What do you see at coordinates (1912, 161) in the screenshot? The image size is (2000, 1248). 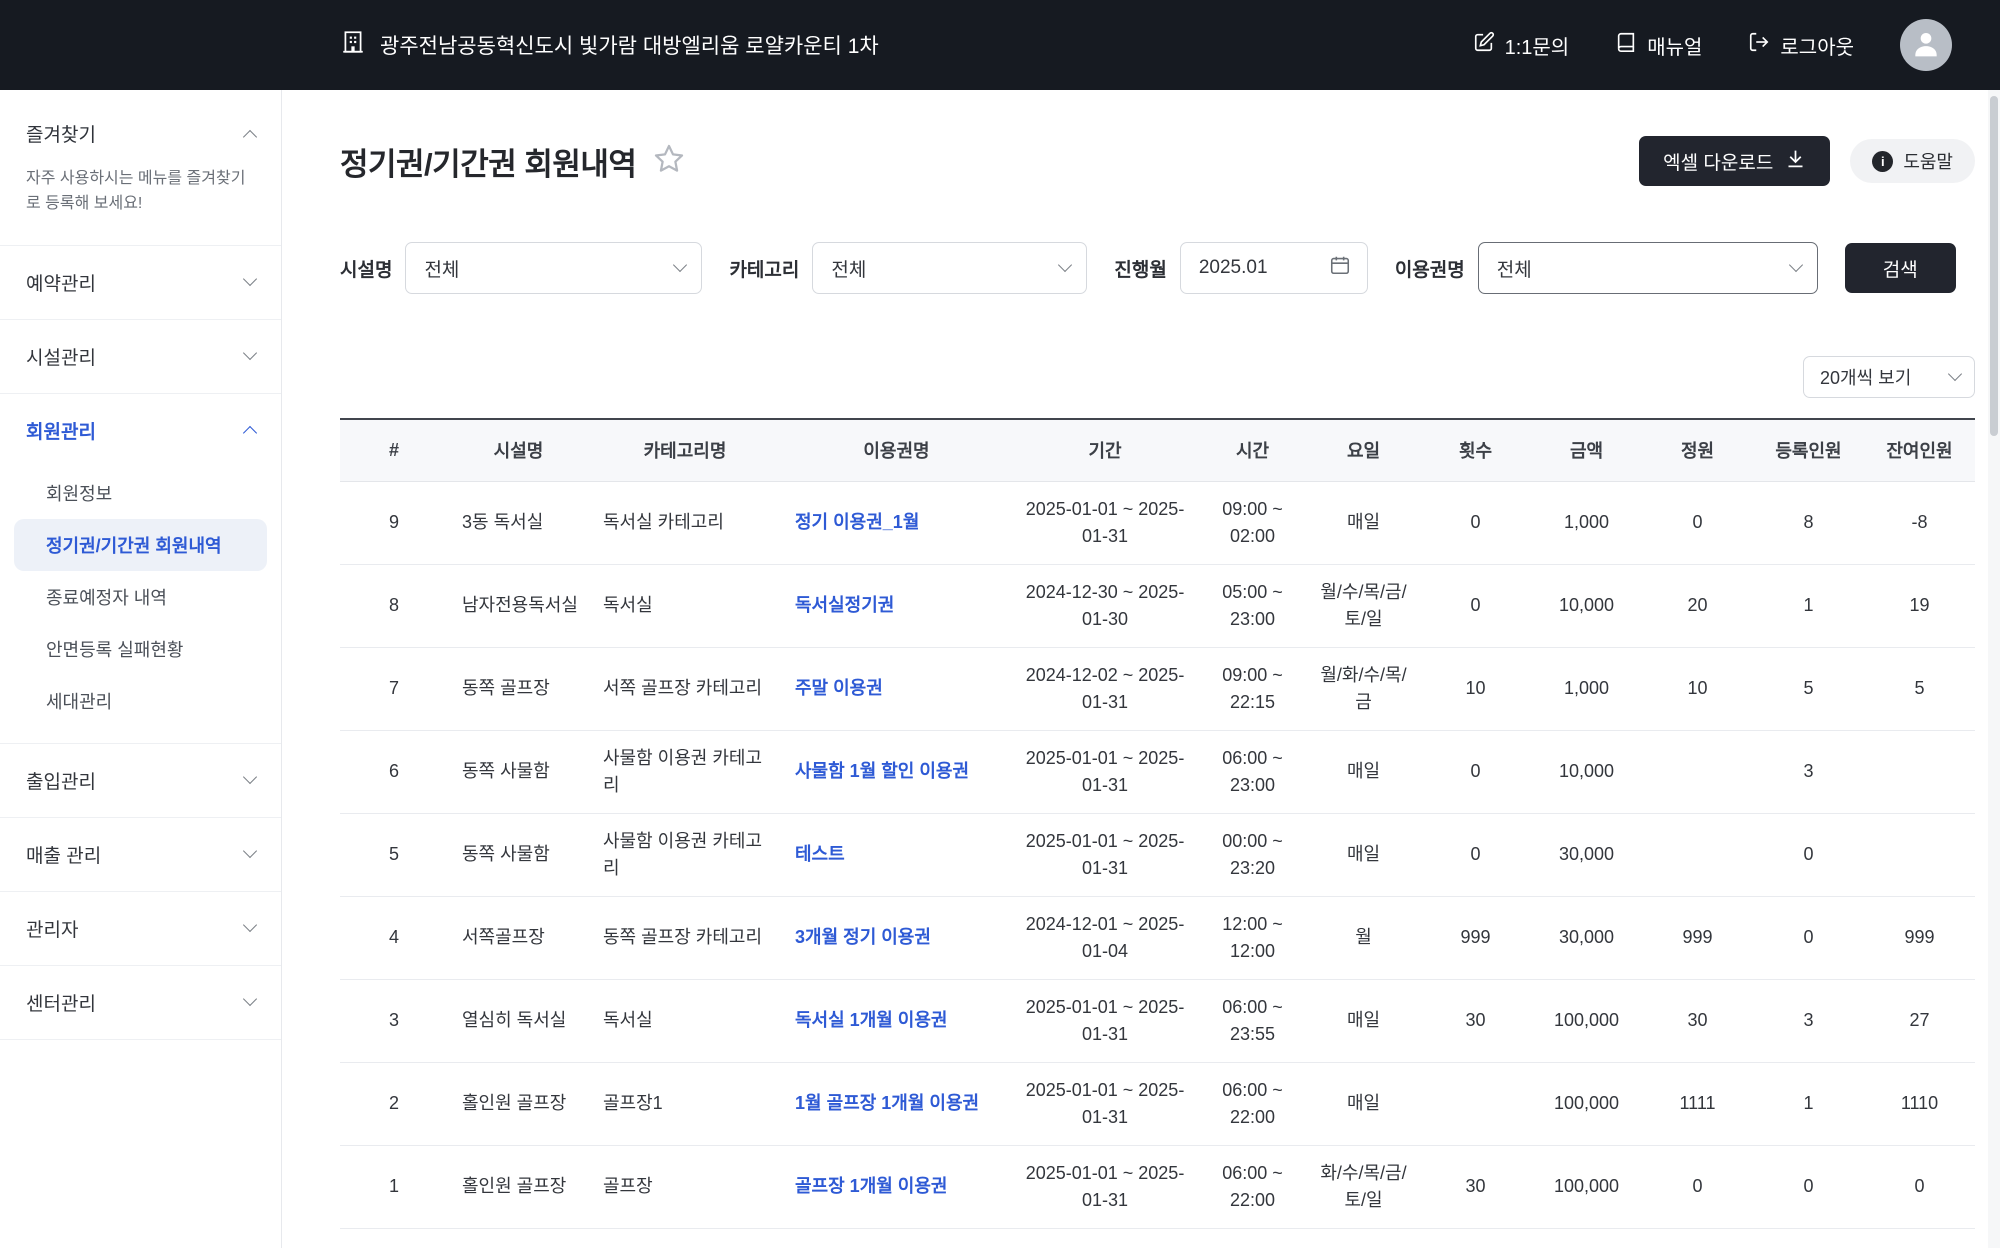 I see `help-button: i 도움말` at bounding box center [1912, 161].